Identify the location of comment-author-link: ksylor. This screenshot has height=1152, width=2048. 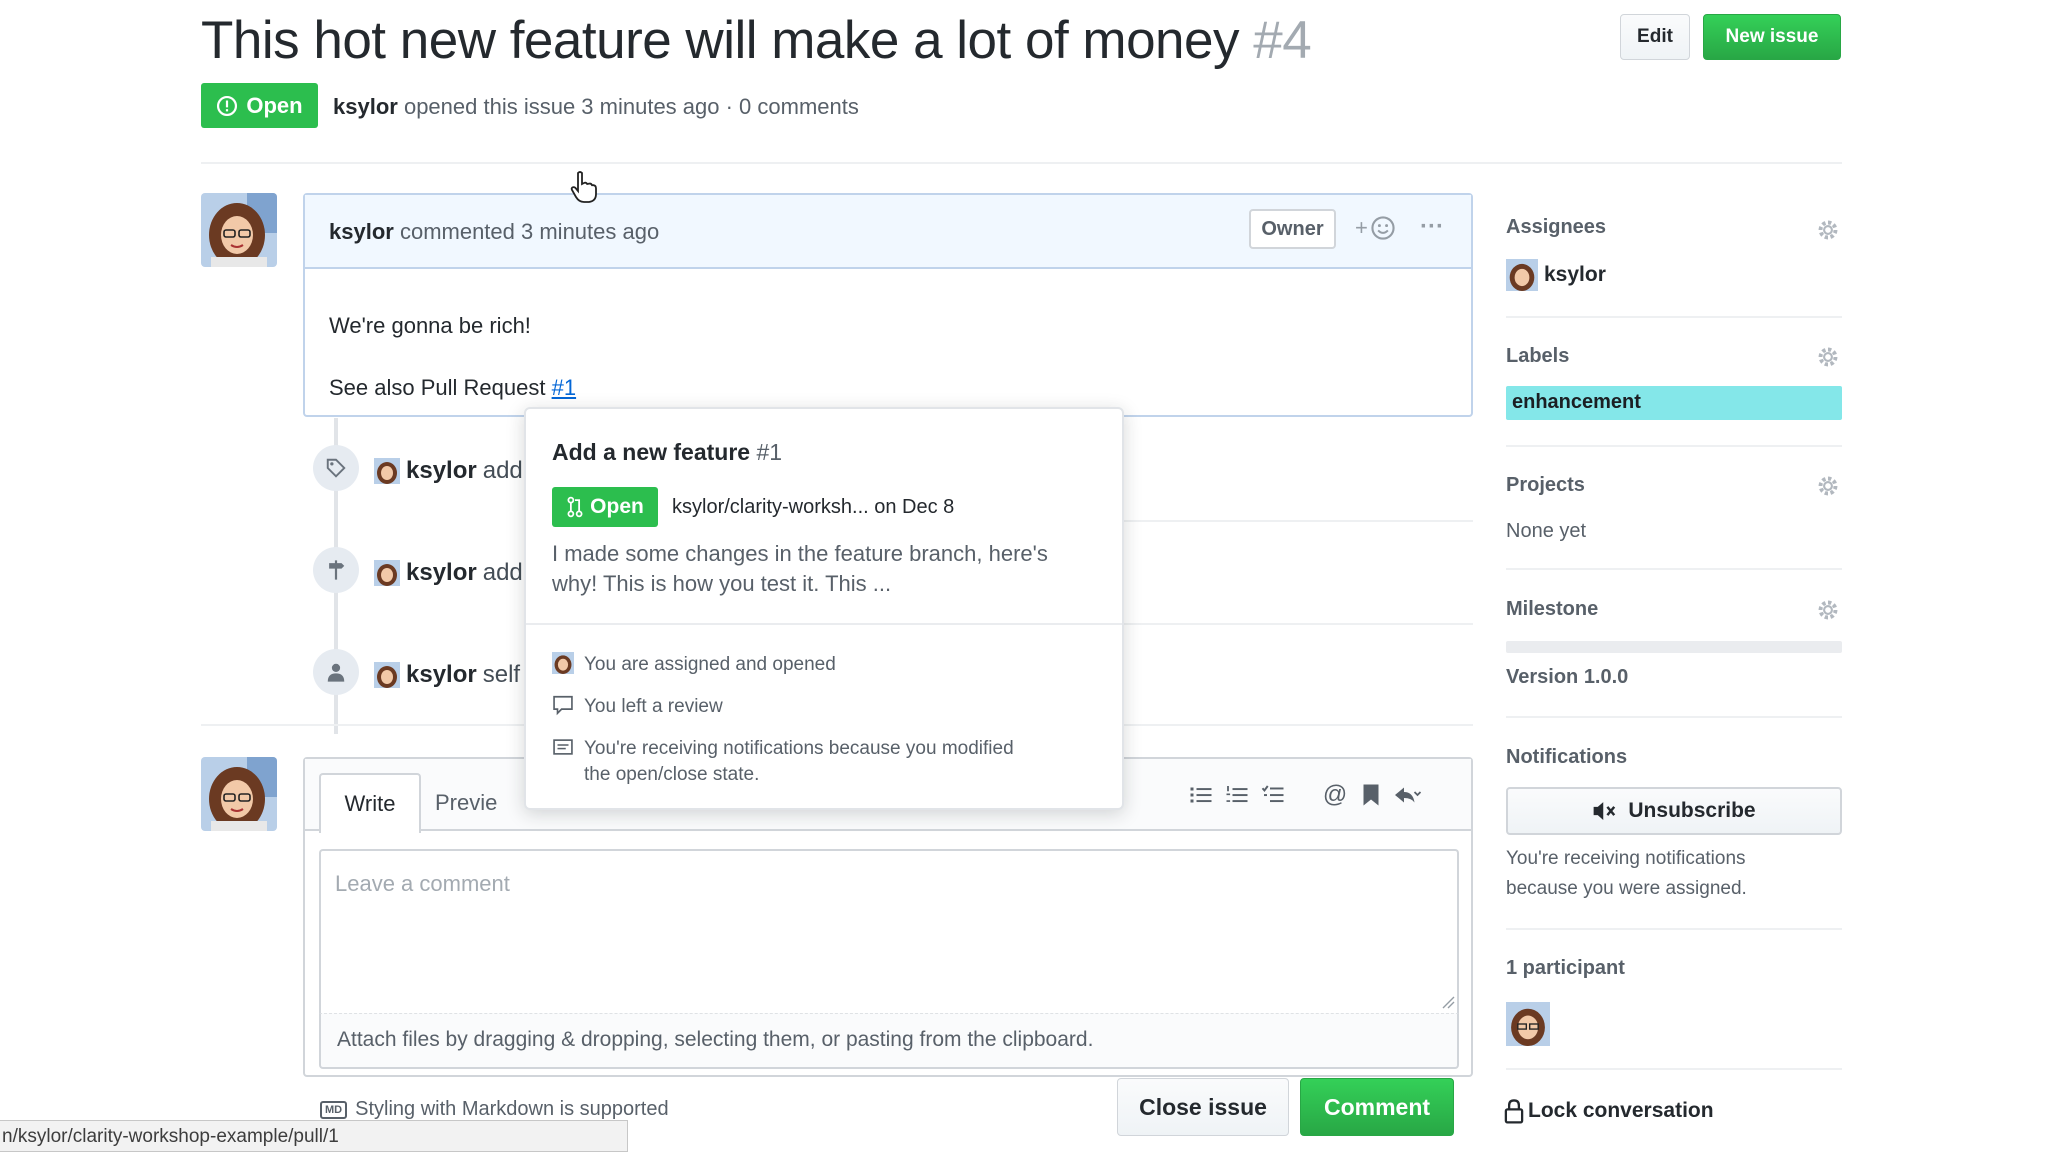
(361, 231).